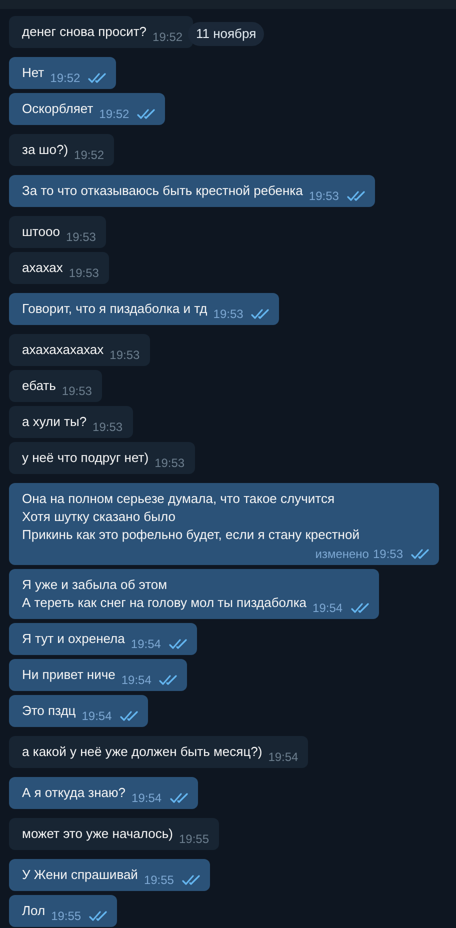  I want to click on message-text: Она на полном серьезе думала, что такое случится Хотя шутку сказано было Прикинь как это рофельно будет, если я стану крестной, so click(191, 517).